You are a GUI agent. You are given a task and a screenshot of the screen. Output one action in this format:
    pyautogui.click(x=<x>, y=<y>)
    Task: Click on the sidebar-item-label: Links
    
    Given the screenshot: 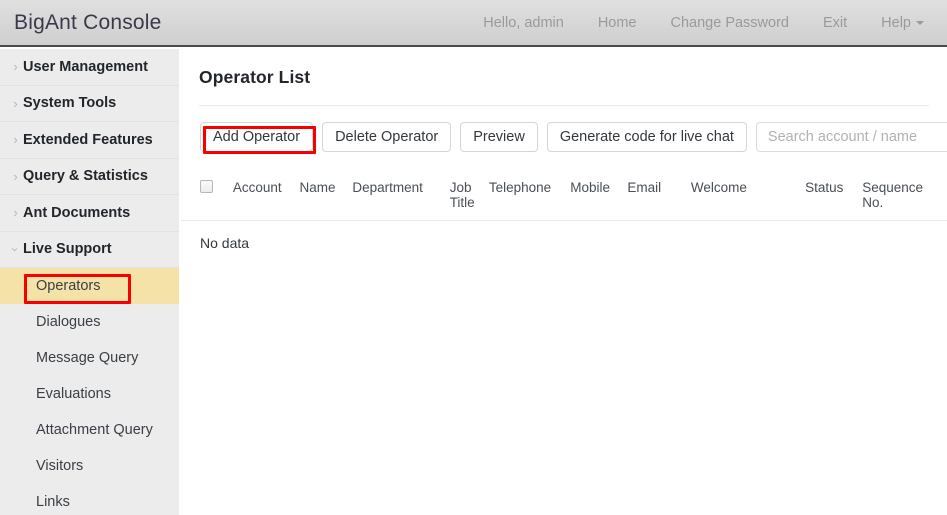 What is the action you would take?
    pyautogui.click(x=53, y=502)
    